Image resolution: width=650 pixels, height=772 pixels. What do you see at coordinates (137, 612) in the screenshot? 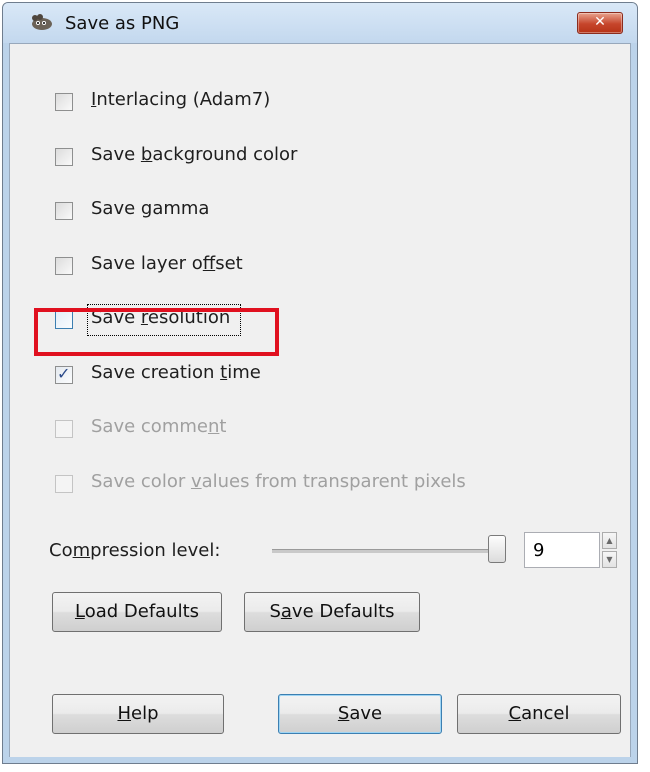
I see `load-defaults-button: Load Defaults` at bounding box center [137, 612].